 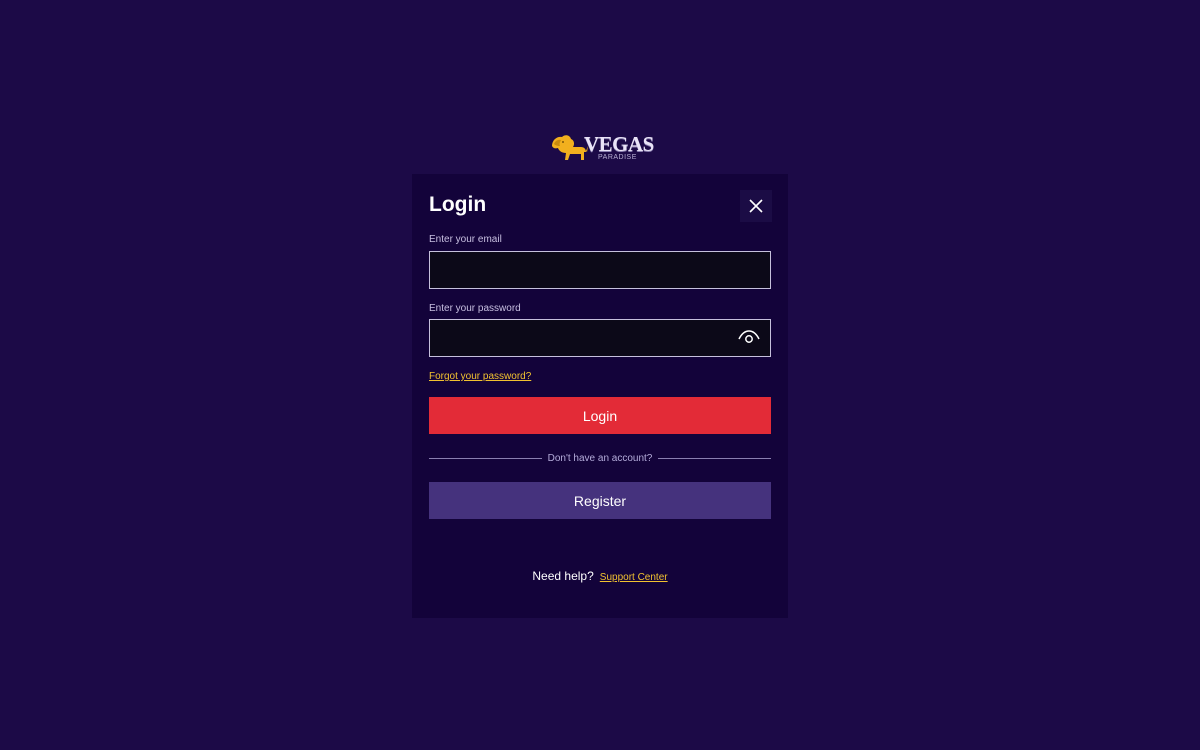 What do you see at coordinates (714, 458) in the screenshot?
I see `divider-line-right` at bounding box center [714, 458].